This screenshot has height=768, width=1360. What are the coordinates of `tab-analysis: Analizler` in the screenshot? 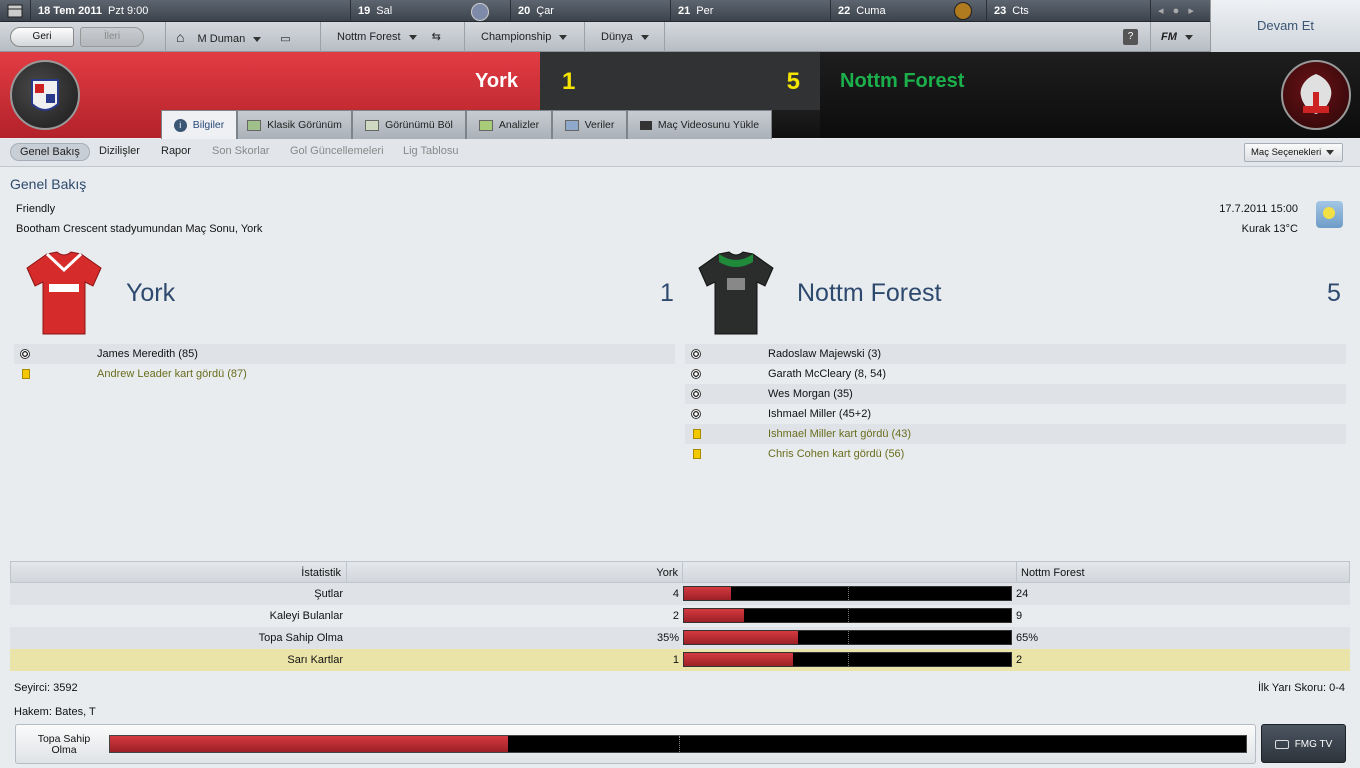 It's located at (509, 124).